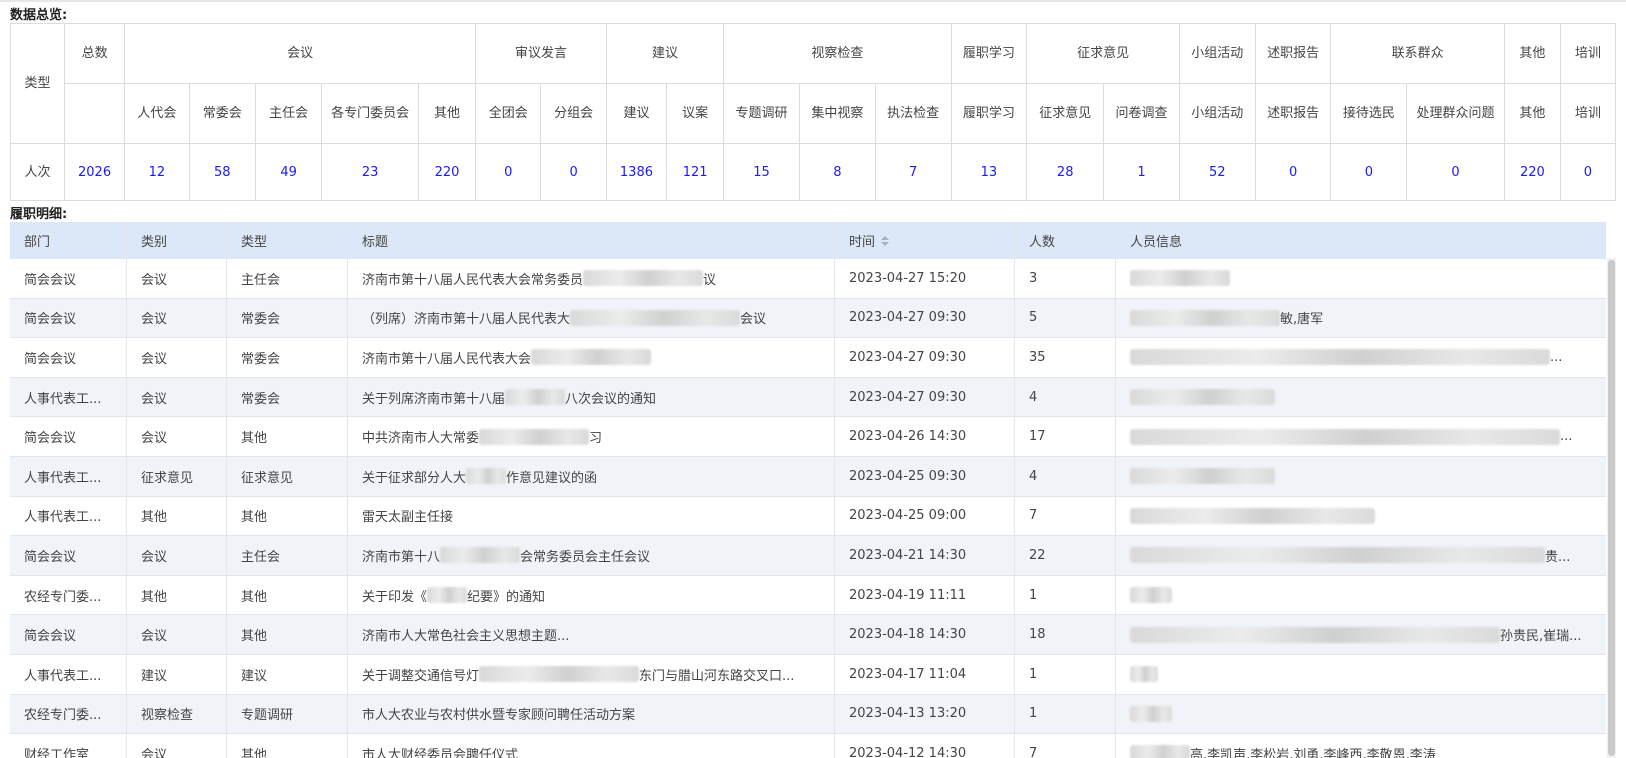 The width and height of the screenshot is (1626, 758). I want to click on cell-title: 济南市第十八届人民代表大会常务委员 议, so click(591, 278).